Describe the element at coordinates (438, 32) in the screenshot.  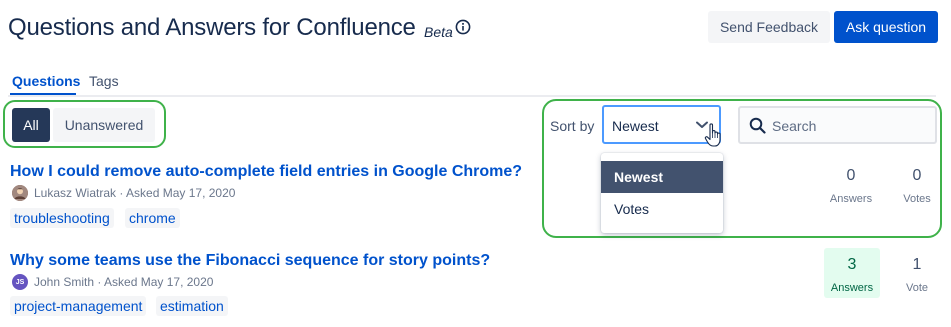
I see `beta-label: Beta` at that location.